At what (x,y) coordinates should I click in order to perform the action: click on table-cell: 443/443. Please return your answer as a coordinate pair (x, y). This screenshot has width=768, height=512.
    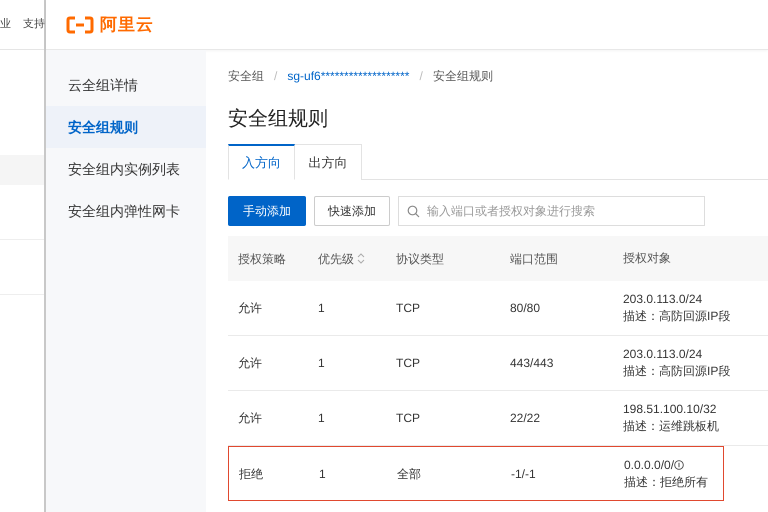
    Looking at the image, I should click on (532, 363).